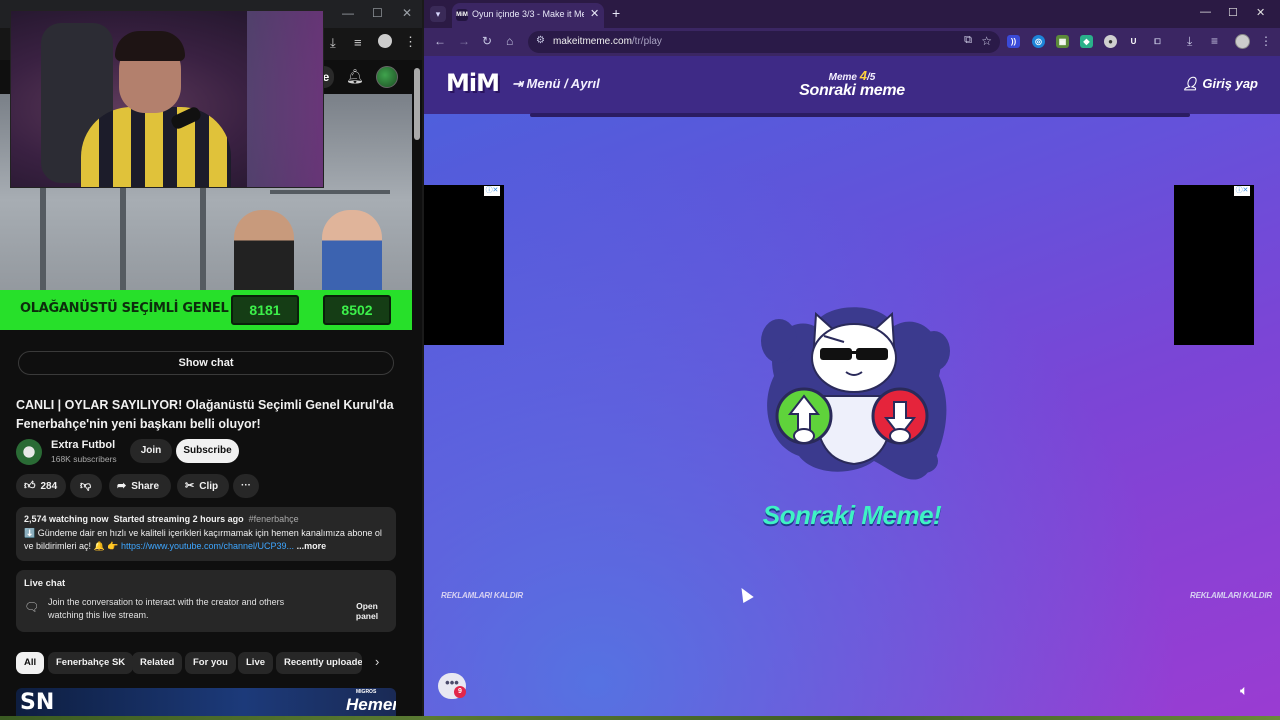  What do you see at coordinates (32, 607) in the screenshot?
I see `chat-icon: 🗨︎` at bounding box center [32, 607].